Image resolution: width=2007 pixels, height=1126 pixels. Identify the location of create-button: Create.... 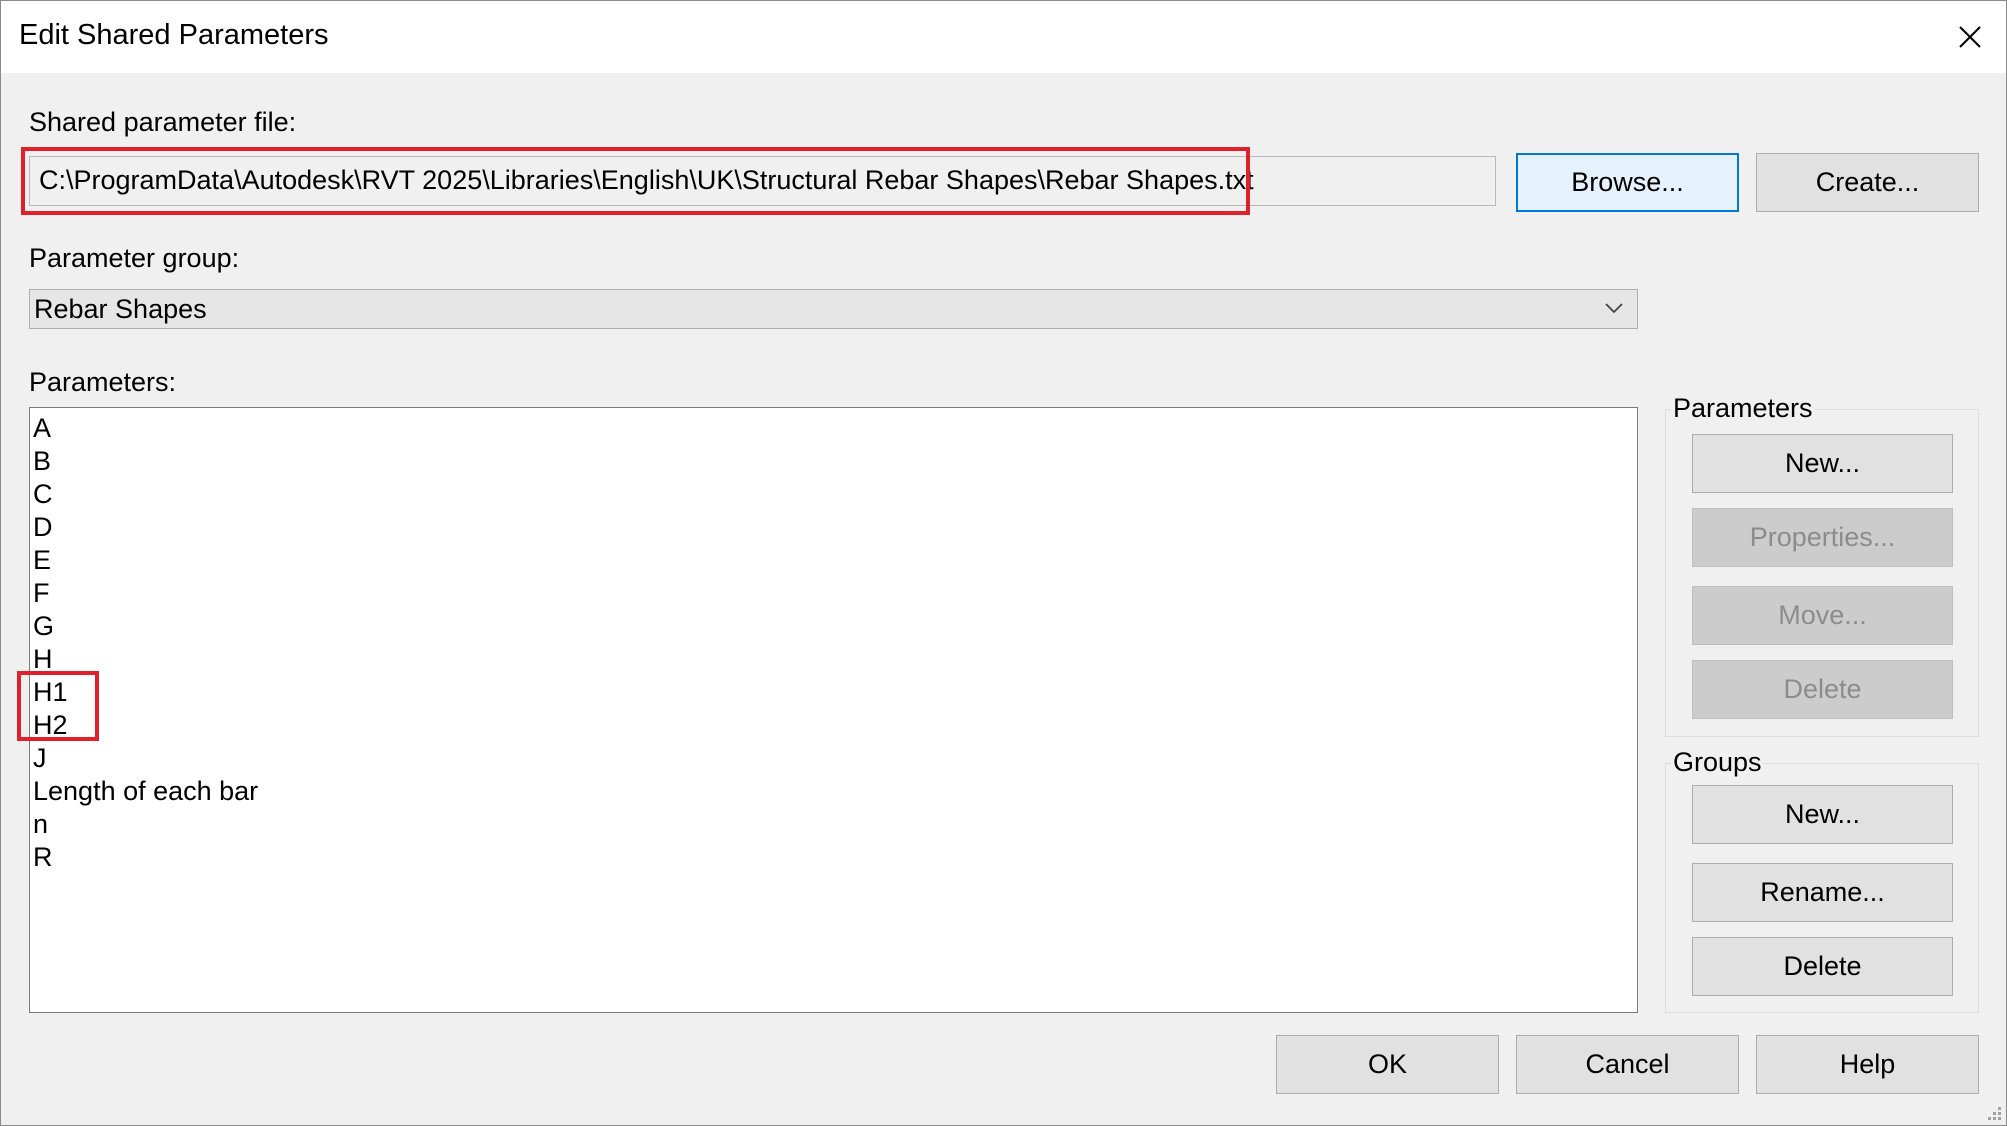
(1867, 182).